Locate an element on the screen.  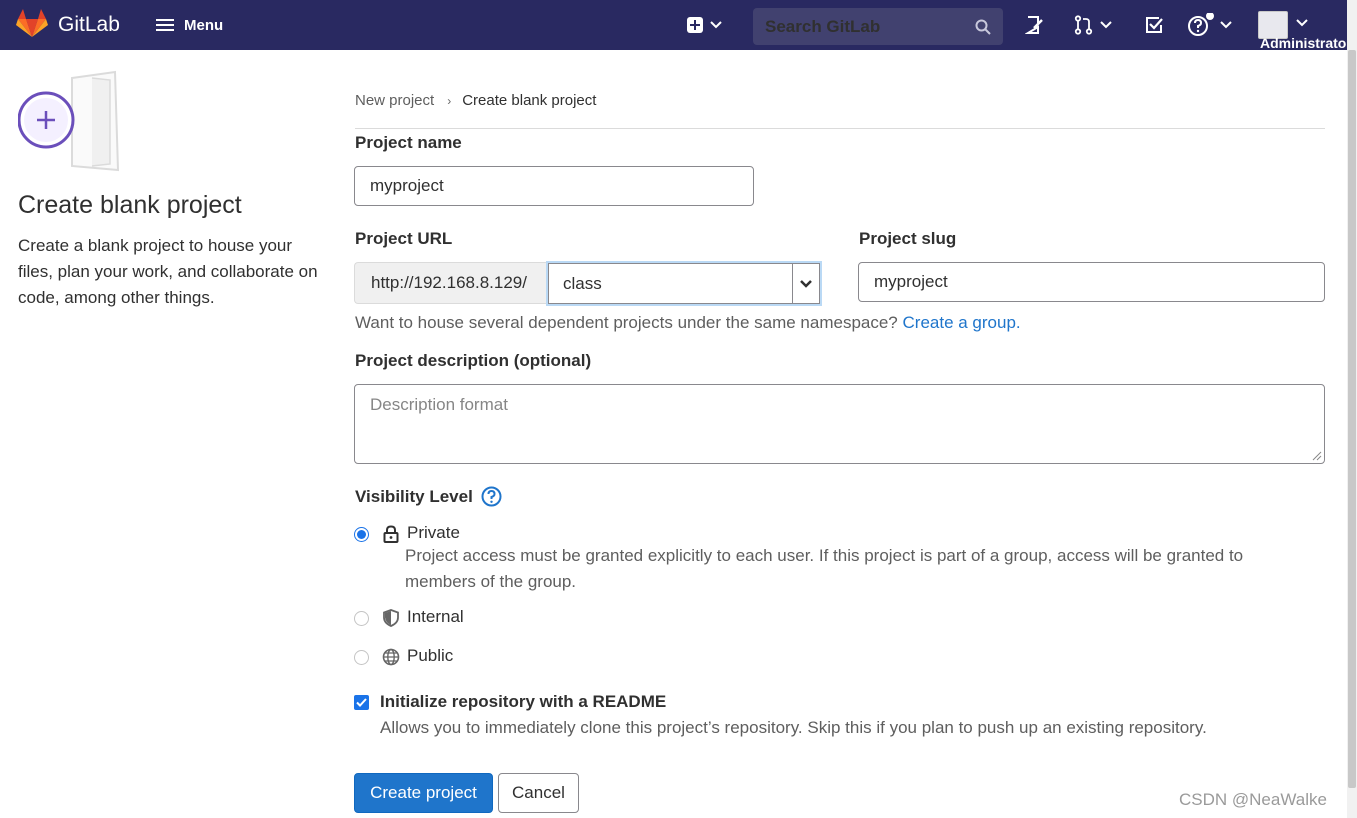
issues-button is located at coordinates (1035, 25).